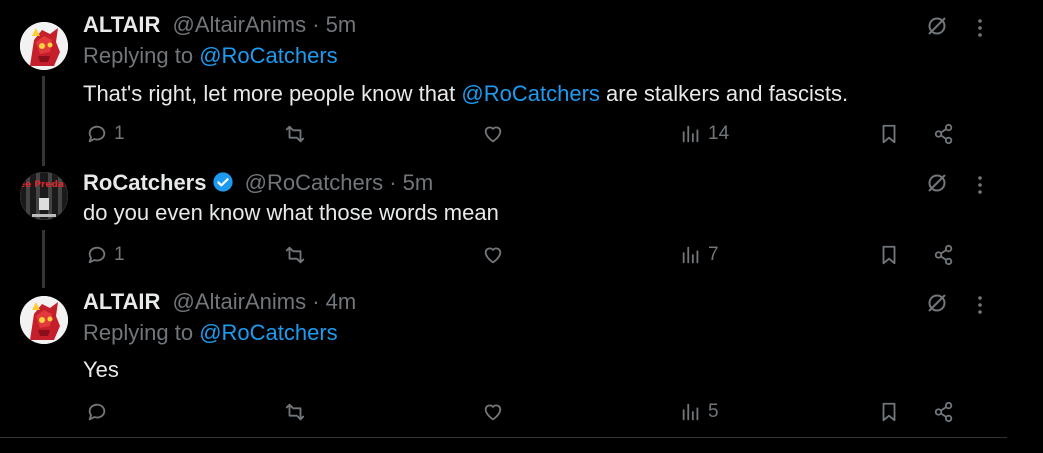 The image size is (1043, 453). What do you see at coordinates (101, 369) in the screenshot?
I see `tweet-text: Yes` at bounding box center [101, 369].